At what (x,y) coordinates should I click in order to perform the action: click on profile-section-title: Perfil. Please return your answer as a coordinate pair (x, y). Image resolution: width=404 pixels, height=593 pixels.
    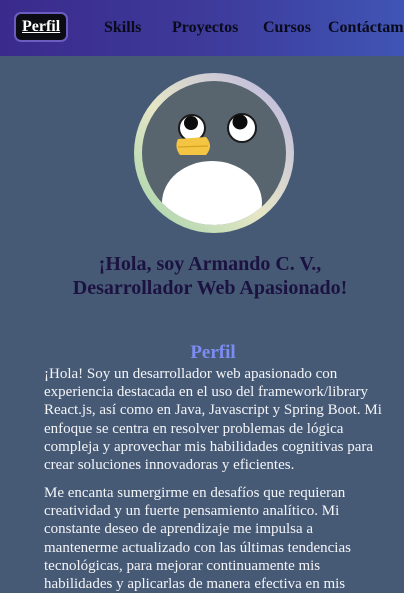
    Looking at the image, I should click on (213, 352).